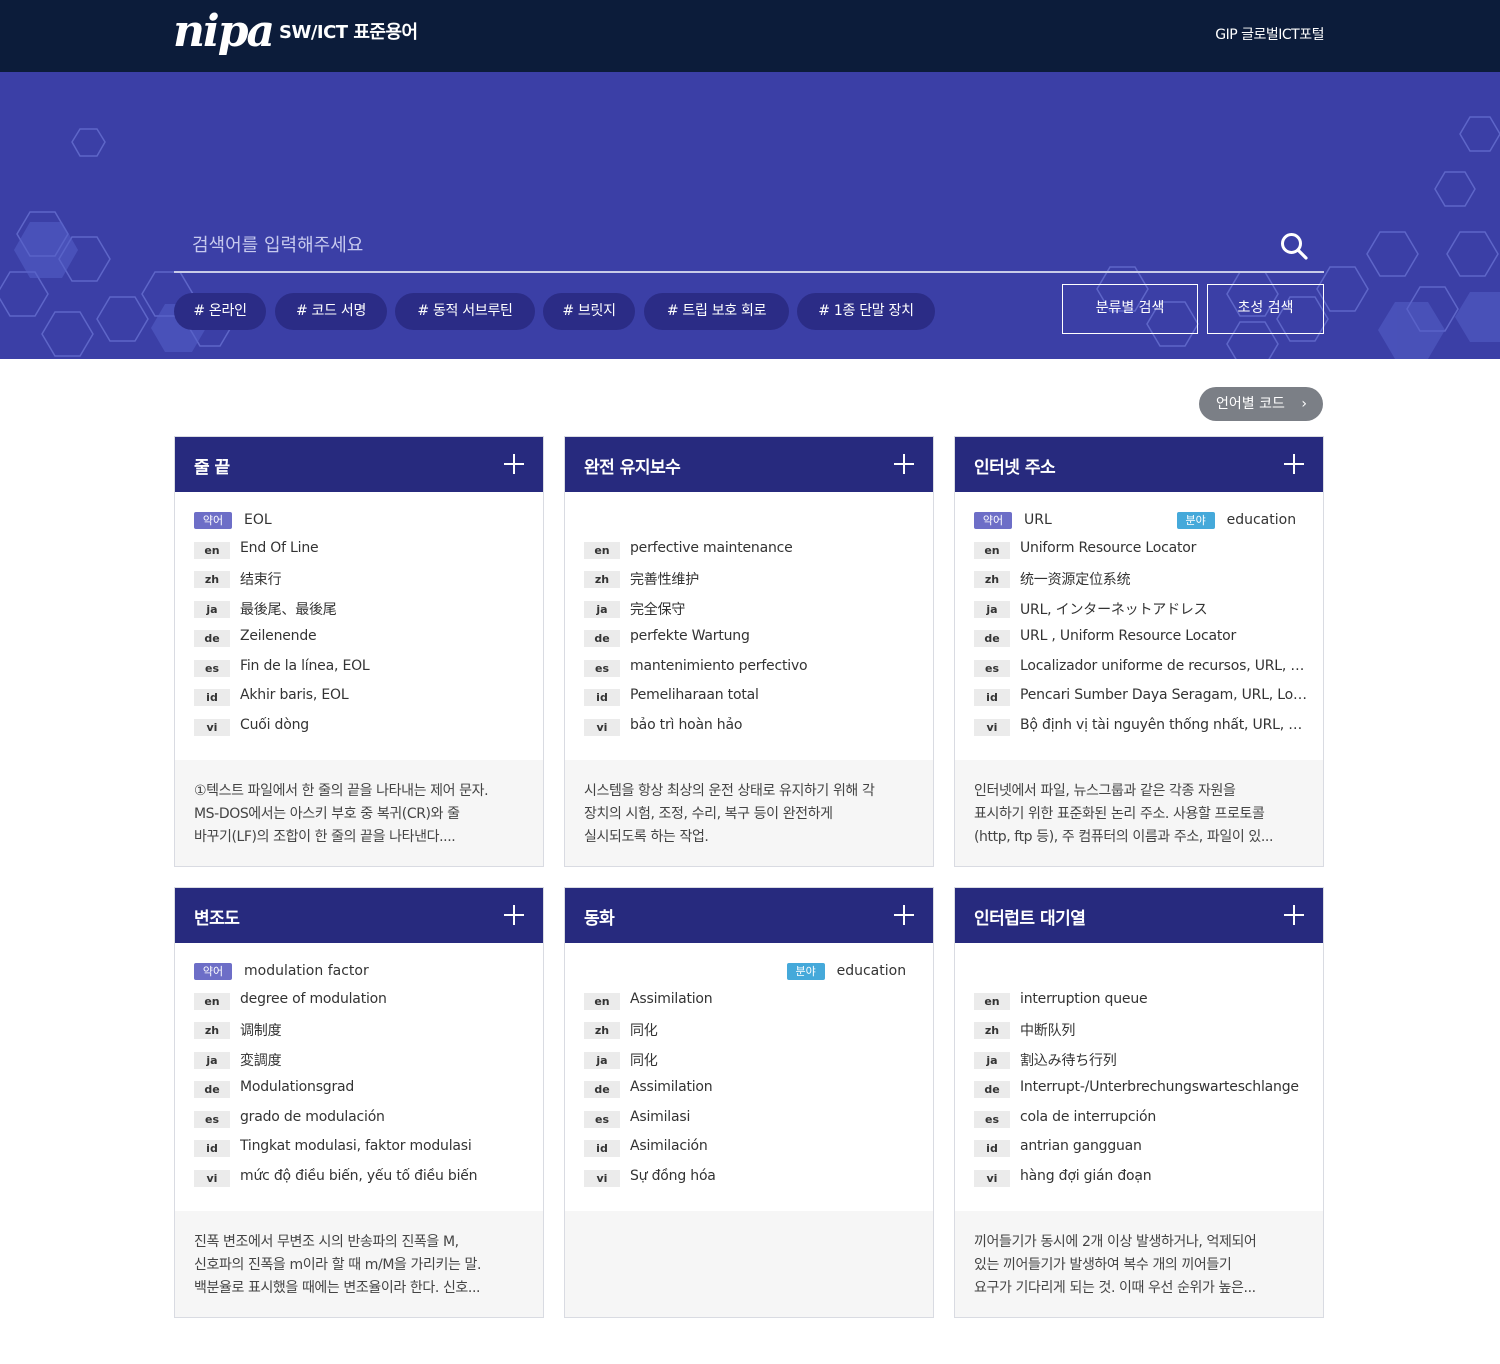  What do you see at coordinates (359, 464) in the screenshot?
I see `card-header: 줄 끝` at bounding box center [359, 464].